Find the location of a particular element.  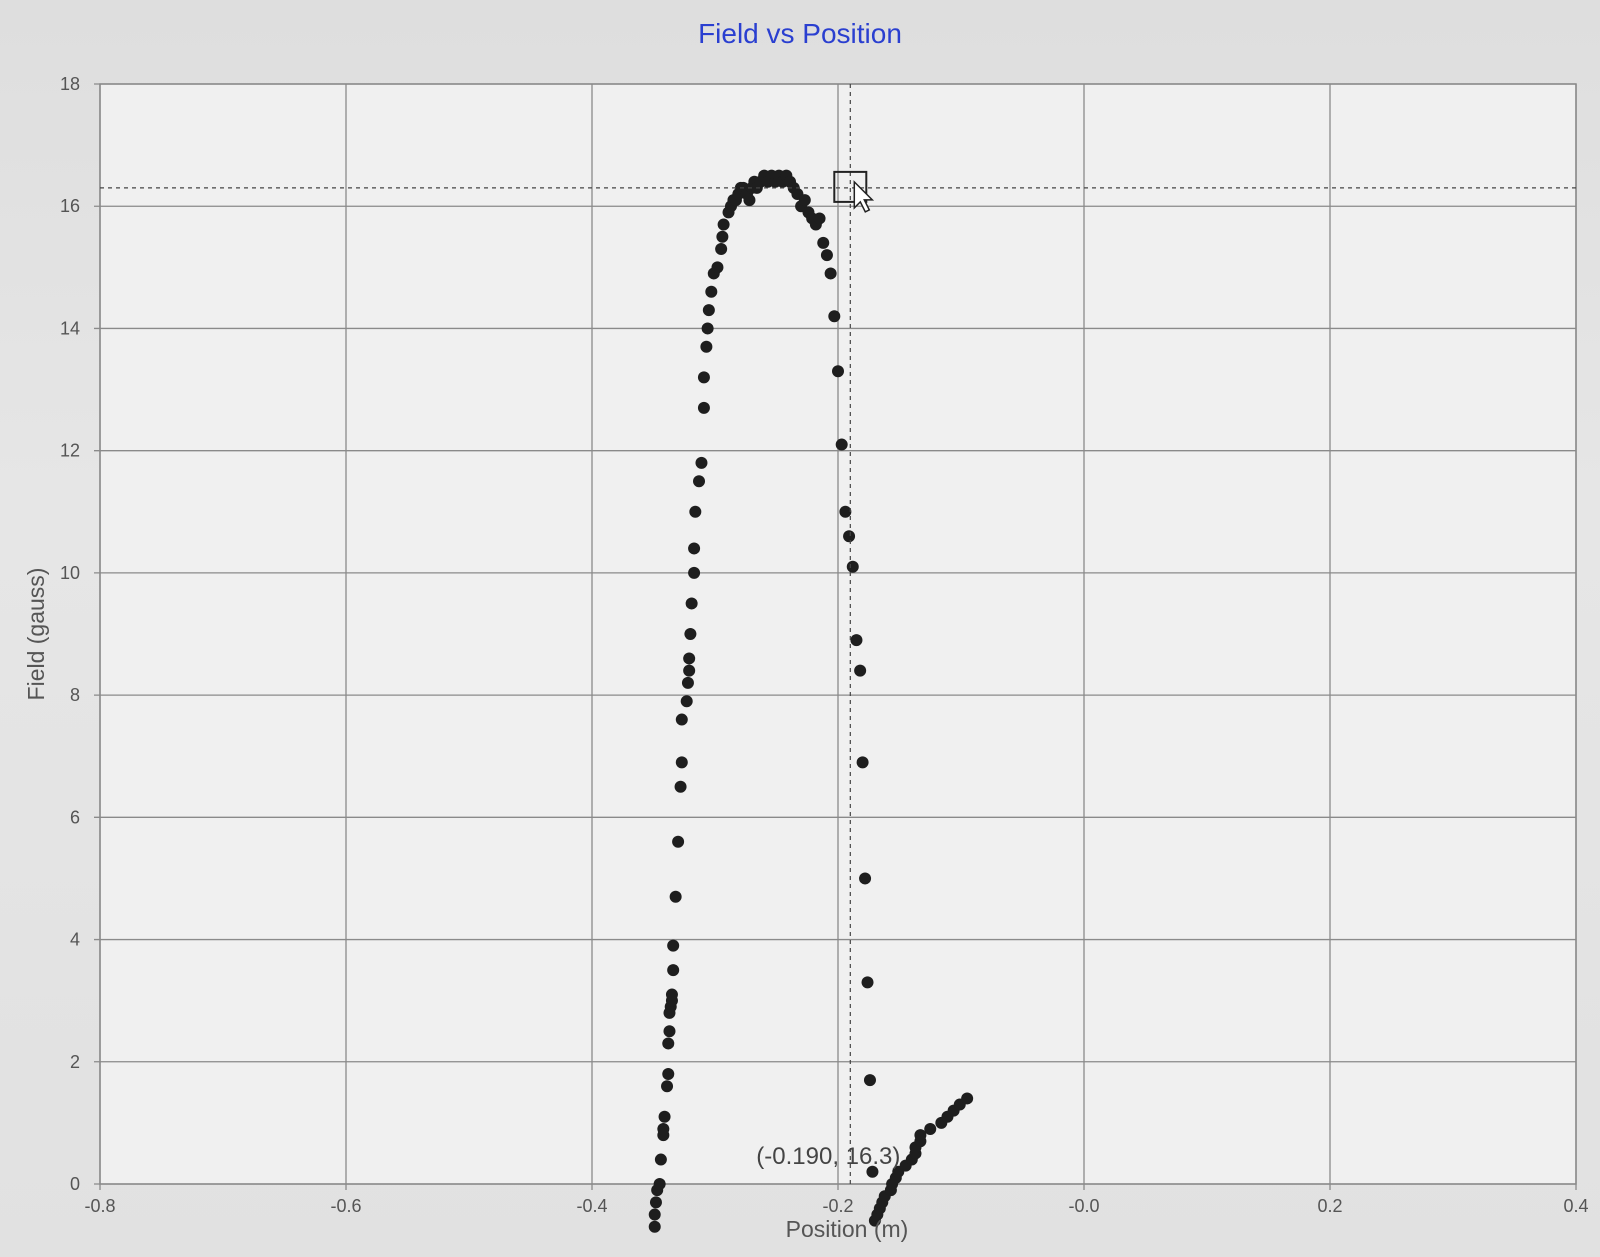

x-tick-label: -0.0 is located at coordinates (1083, 1206).